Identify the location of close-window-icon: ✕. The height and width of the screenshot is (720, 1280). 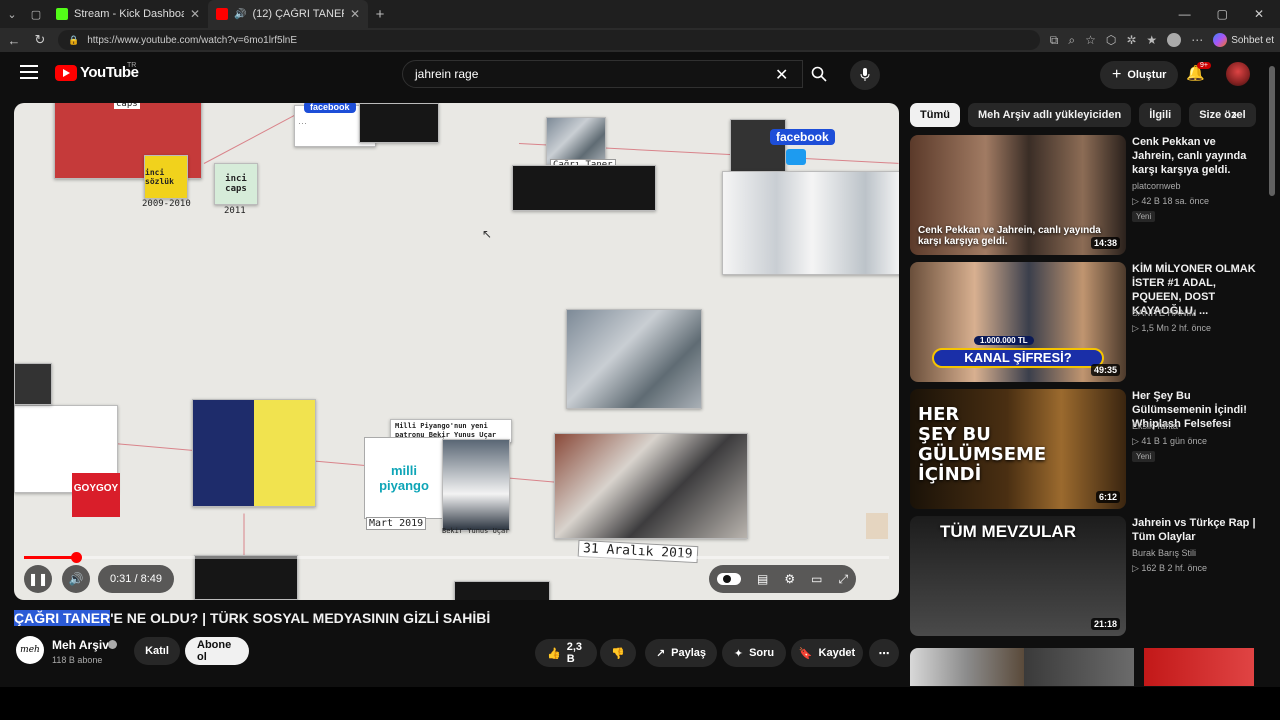
(1259, 14).